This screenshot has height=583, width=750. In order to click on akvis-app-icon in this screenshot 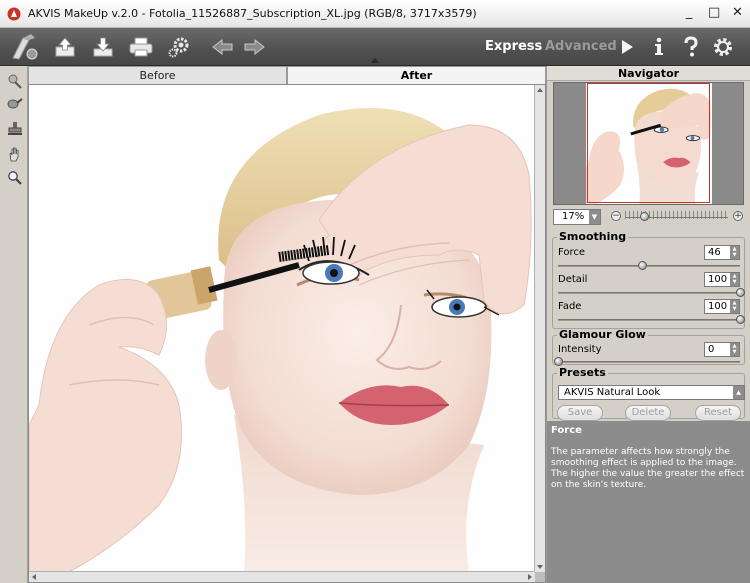, I will do `click(14, 13)`.